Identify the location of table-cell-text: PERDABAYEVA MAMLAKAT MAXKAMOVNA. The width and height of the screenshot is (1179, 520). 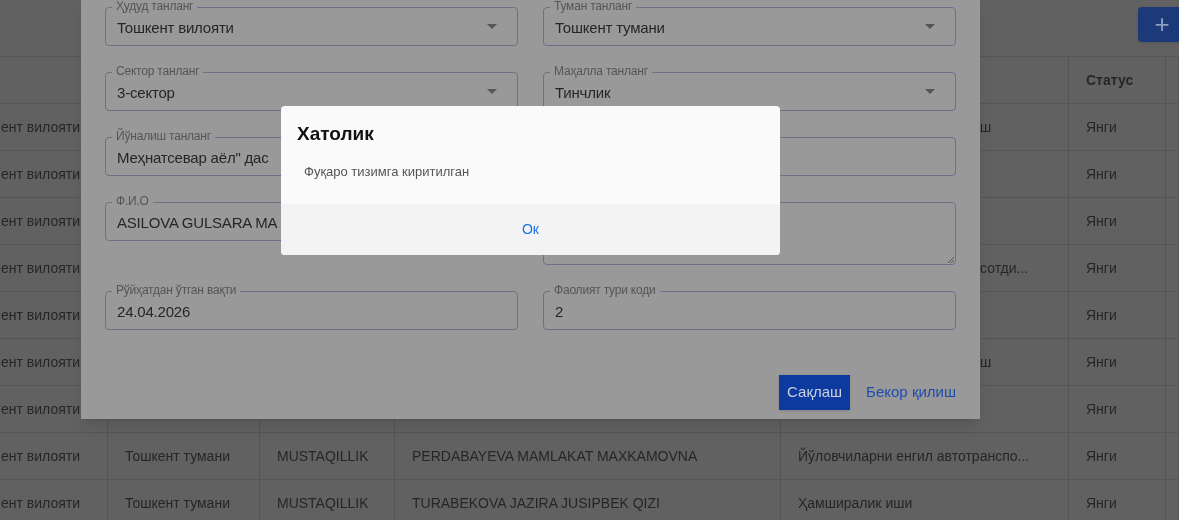
(555, 456).